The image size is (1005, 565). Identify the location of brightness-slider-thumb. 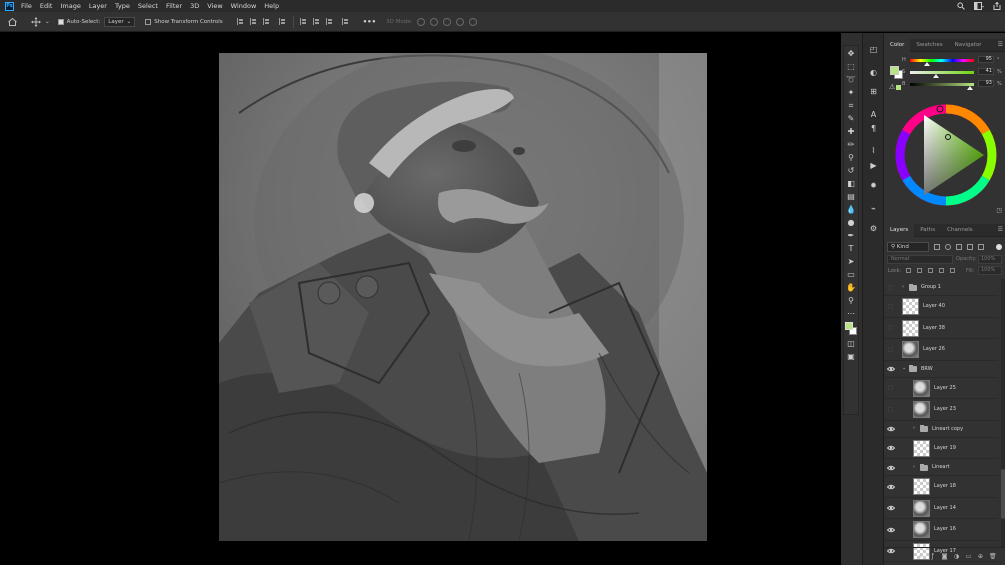
(969, 88).